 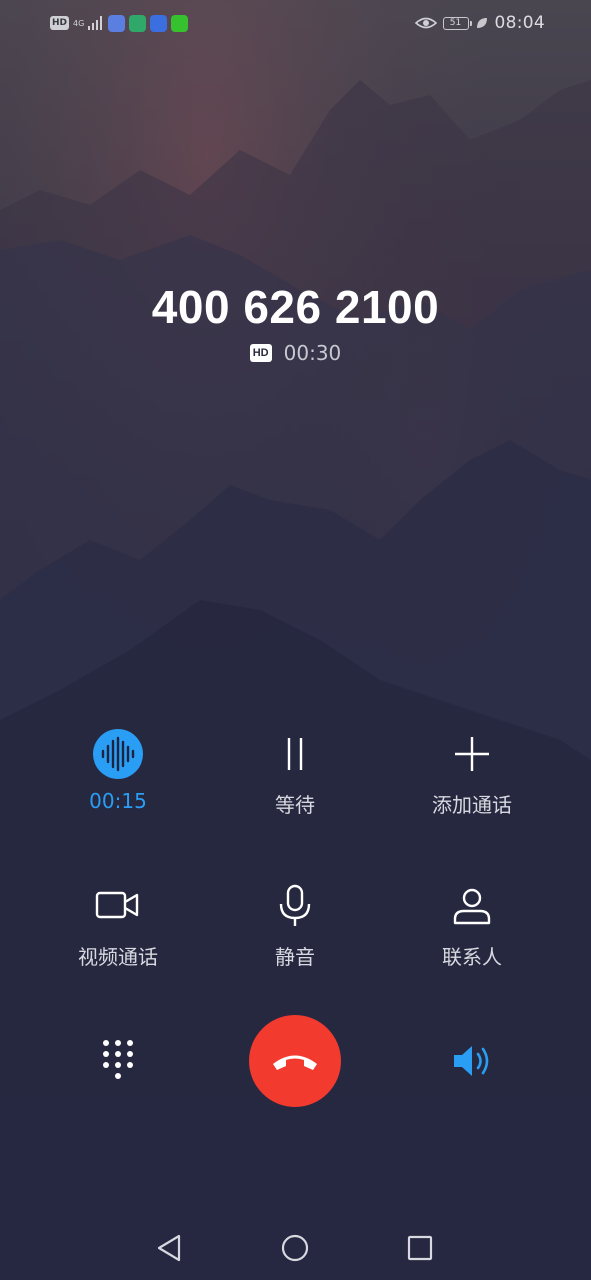 I want to click on nav-home-button, so click(x=295, y=1248).